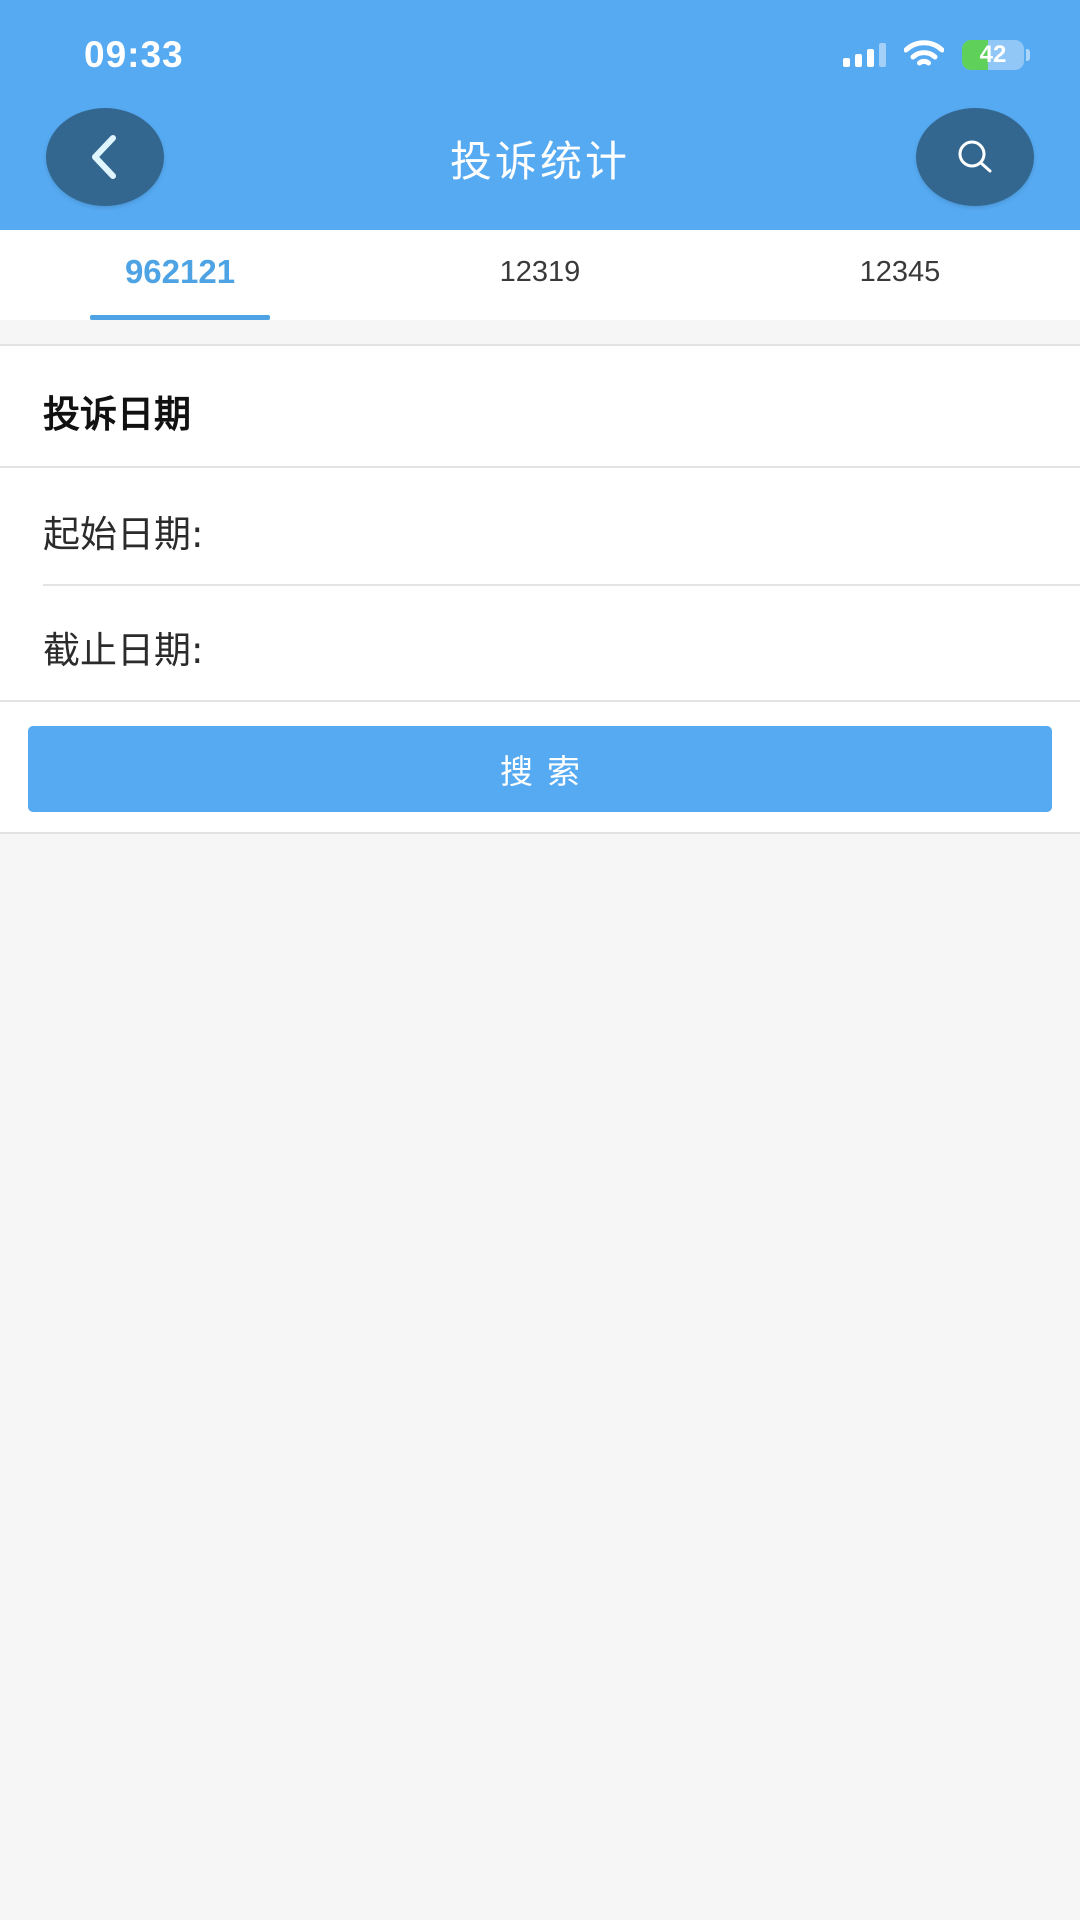 The image size is (1080, 1920). Describe the element at coordinates (134, 54) in the screenshot. I see `status-time: 09:33` at that location.